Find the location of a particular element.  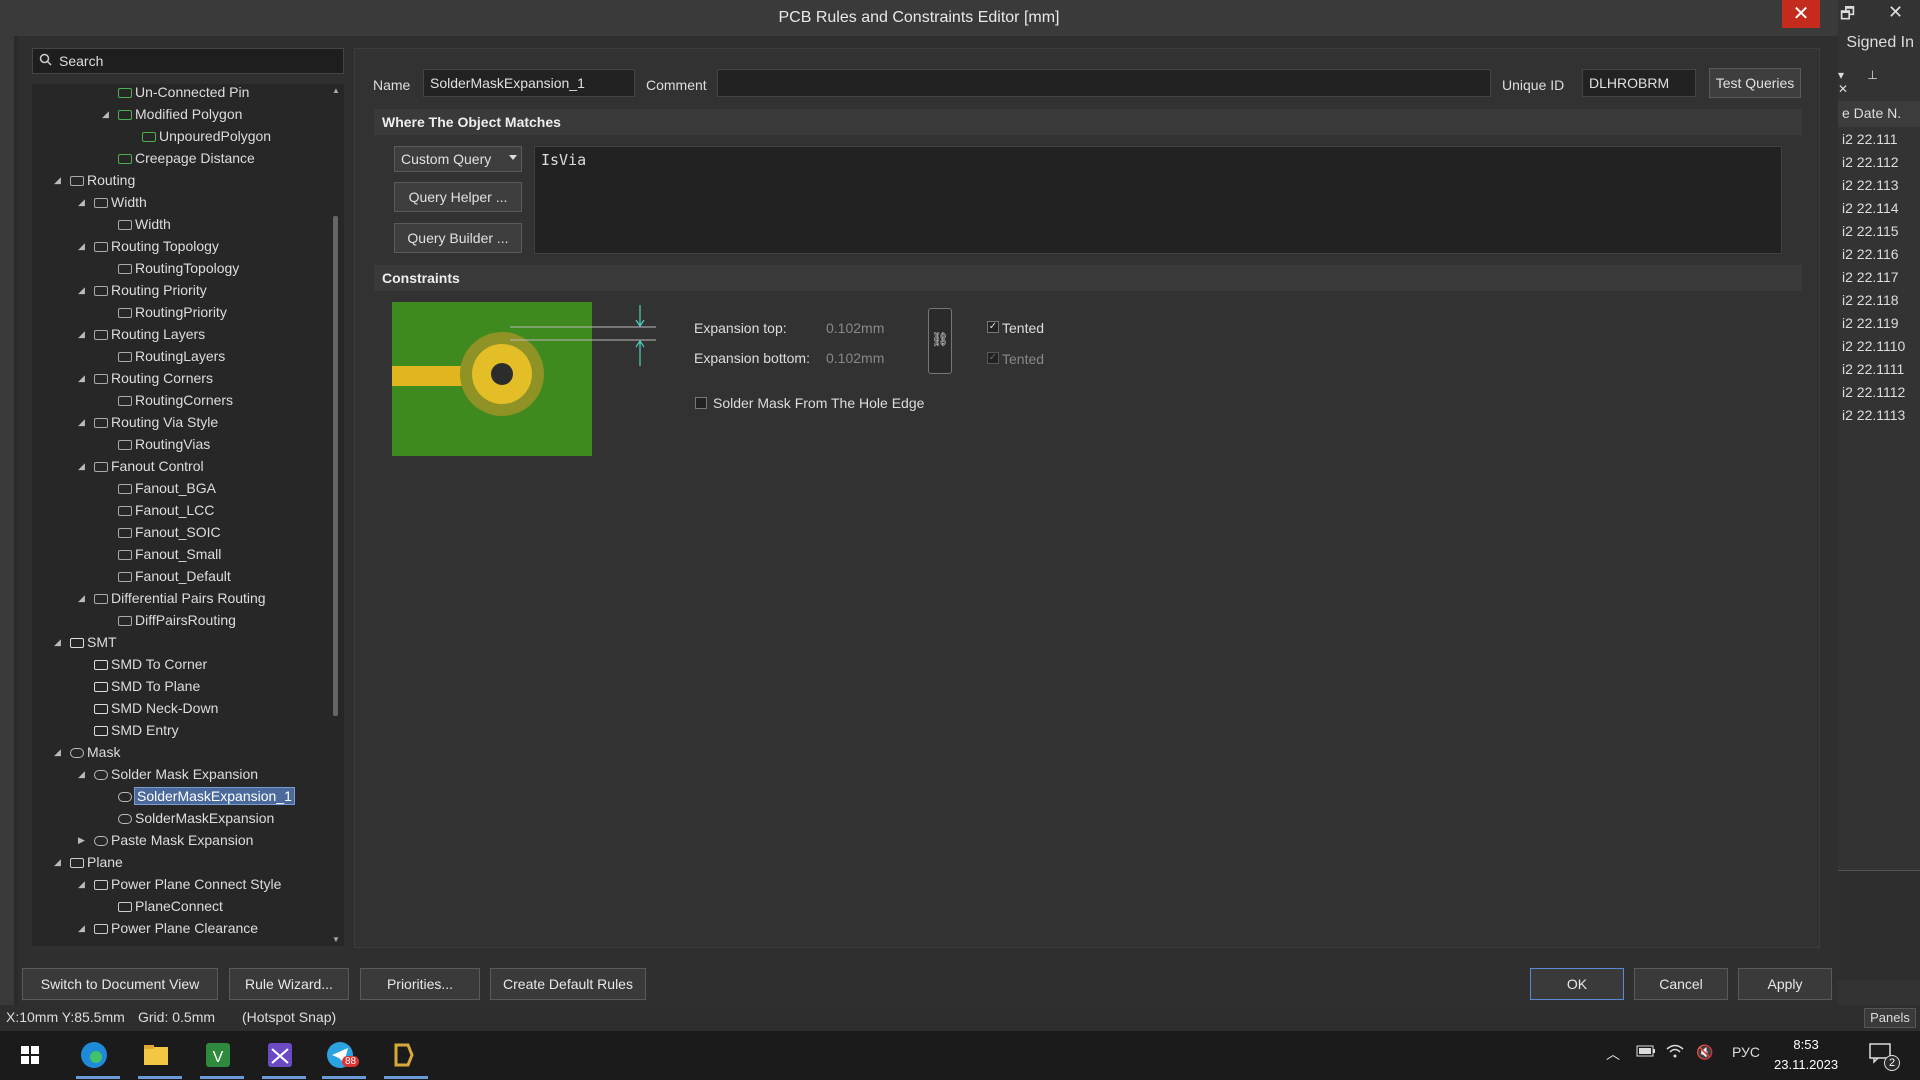

panel-list-row: i2 22.1110 is located at coordinates (1879, 346).